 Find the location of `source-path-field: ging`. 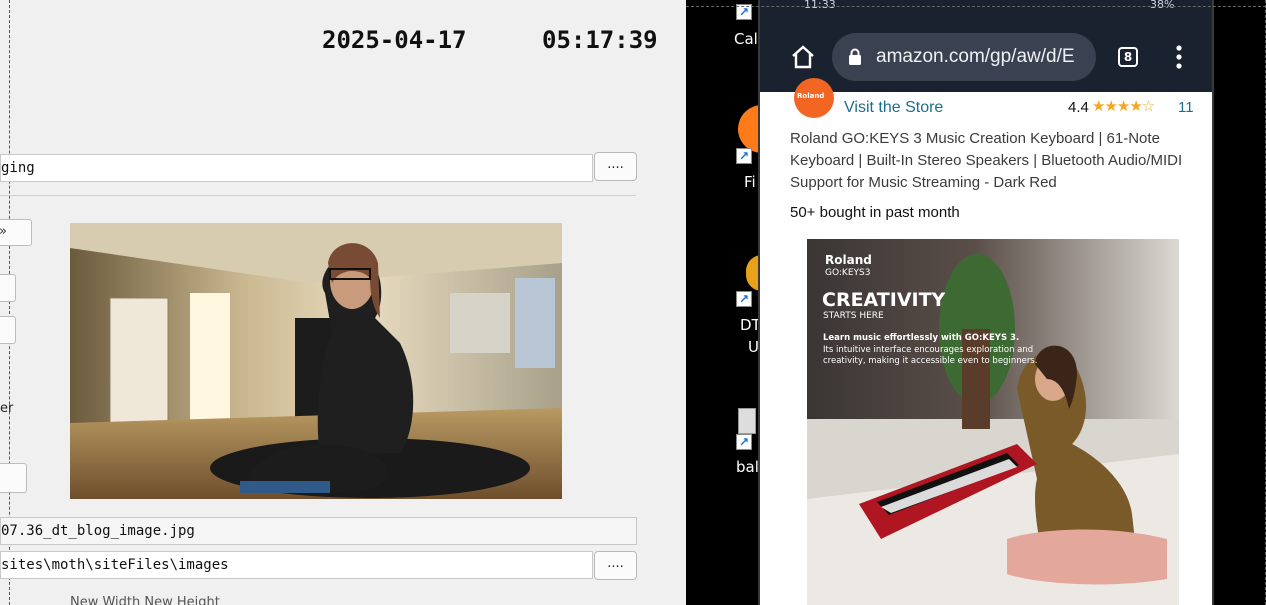

source-path-field: ging is located at coordinates (296, 168).